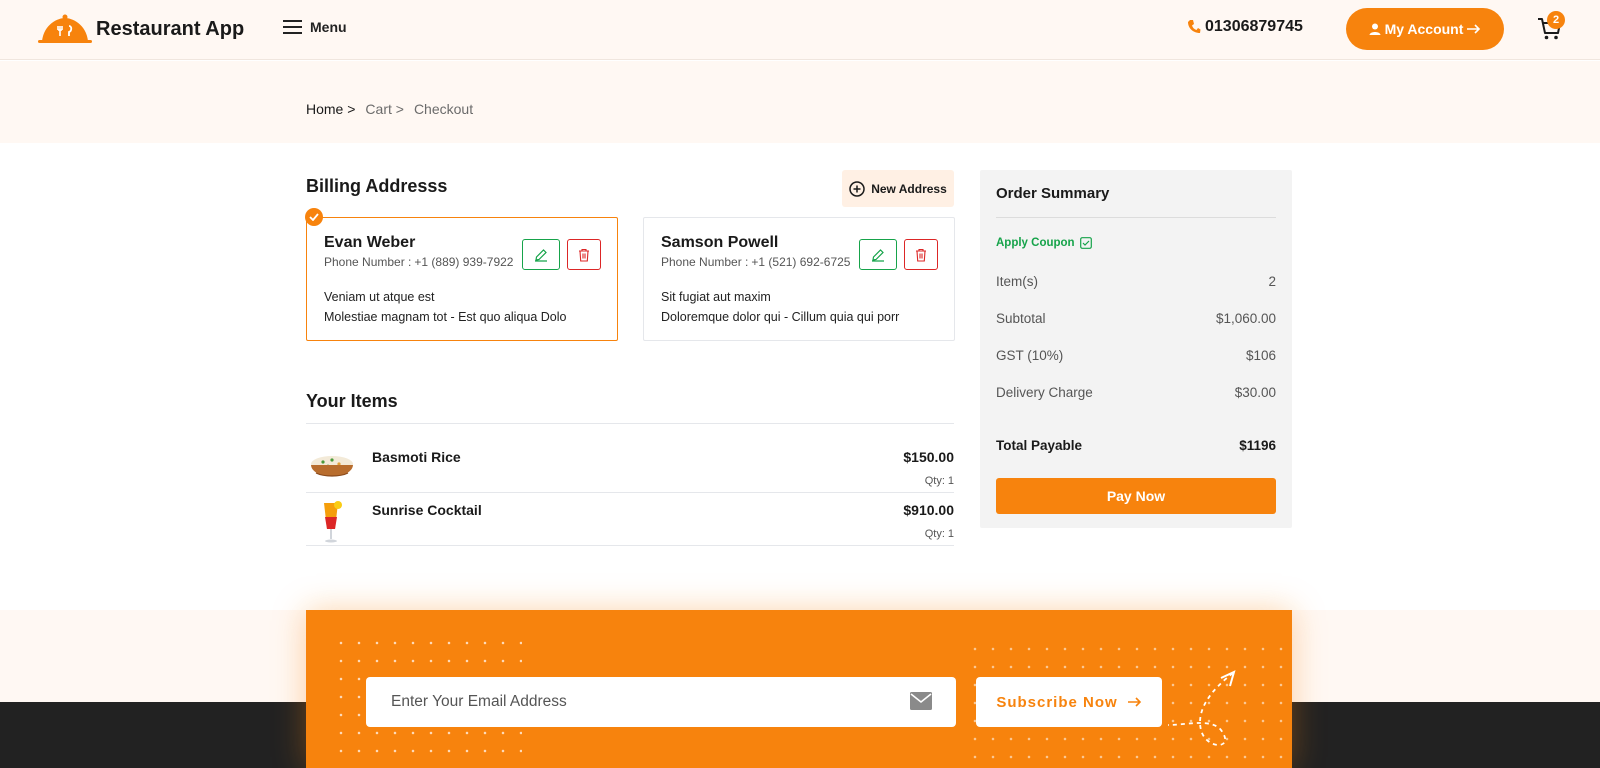 This screenshot has width=1600, height=768. What do you see at coordinates (928, 510) in the screenshot?
I see `item-price: $910.00` at bounding box center [928, 510].